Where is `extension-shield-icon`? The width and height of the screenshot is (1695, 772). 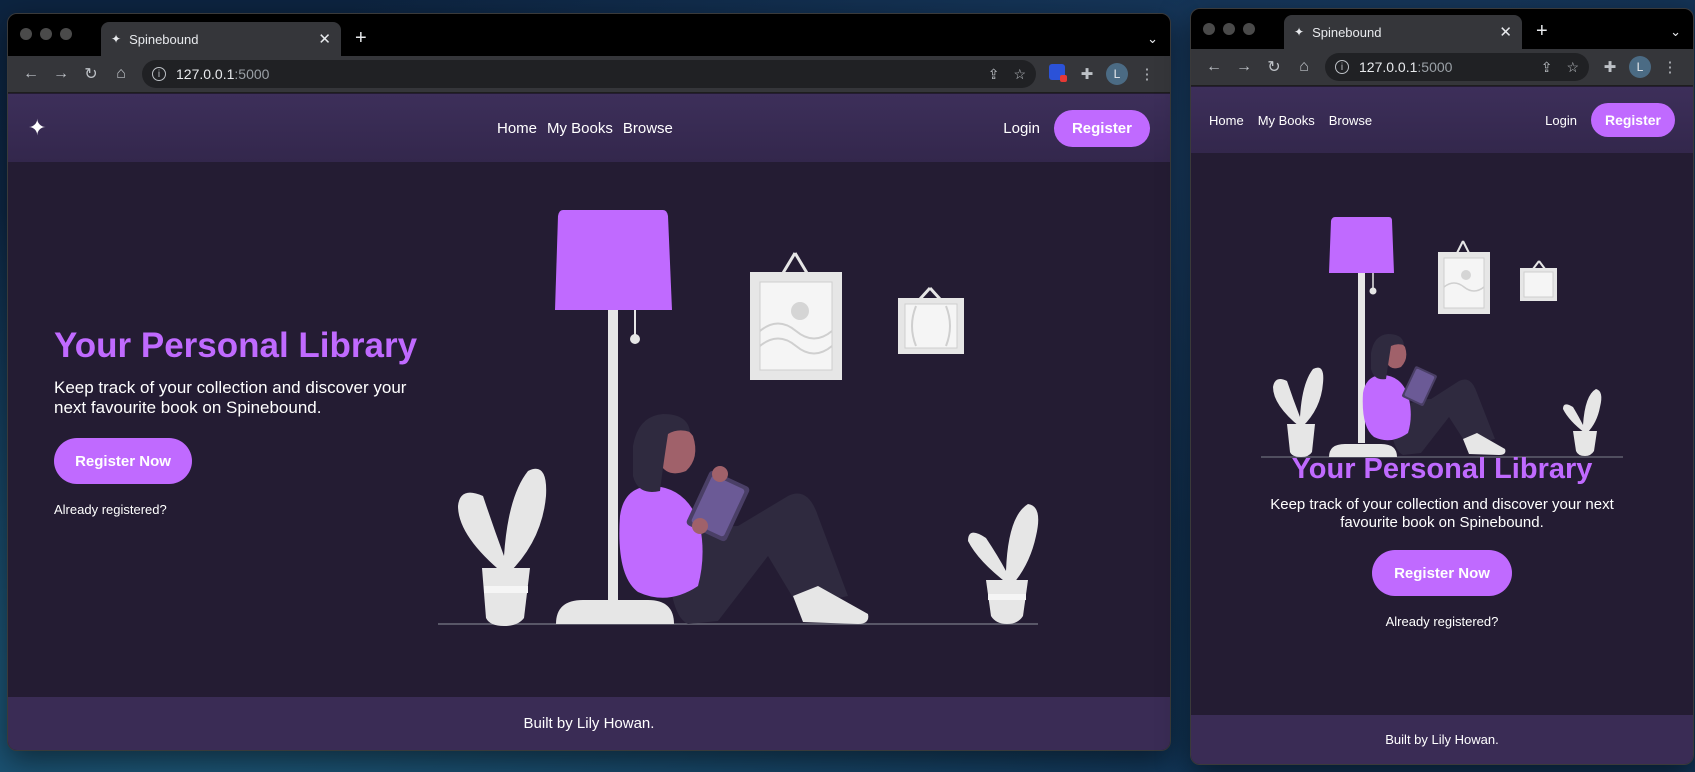 extension-shield-icon is located at coordinates (1057, 74).